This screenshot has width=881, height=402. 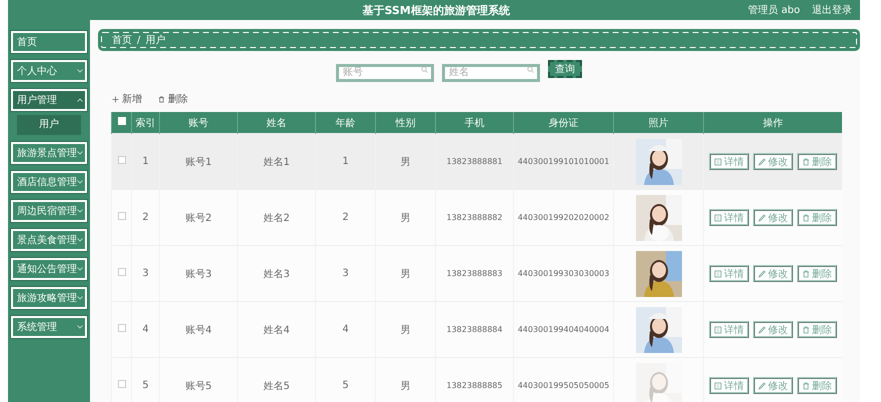 I want to click on table-cell: 姓名3, so click(x=277, y=274).